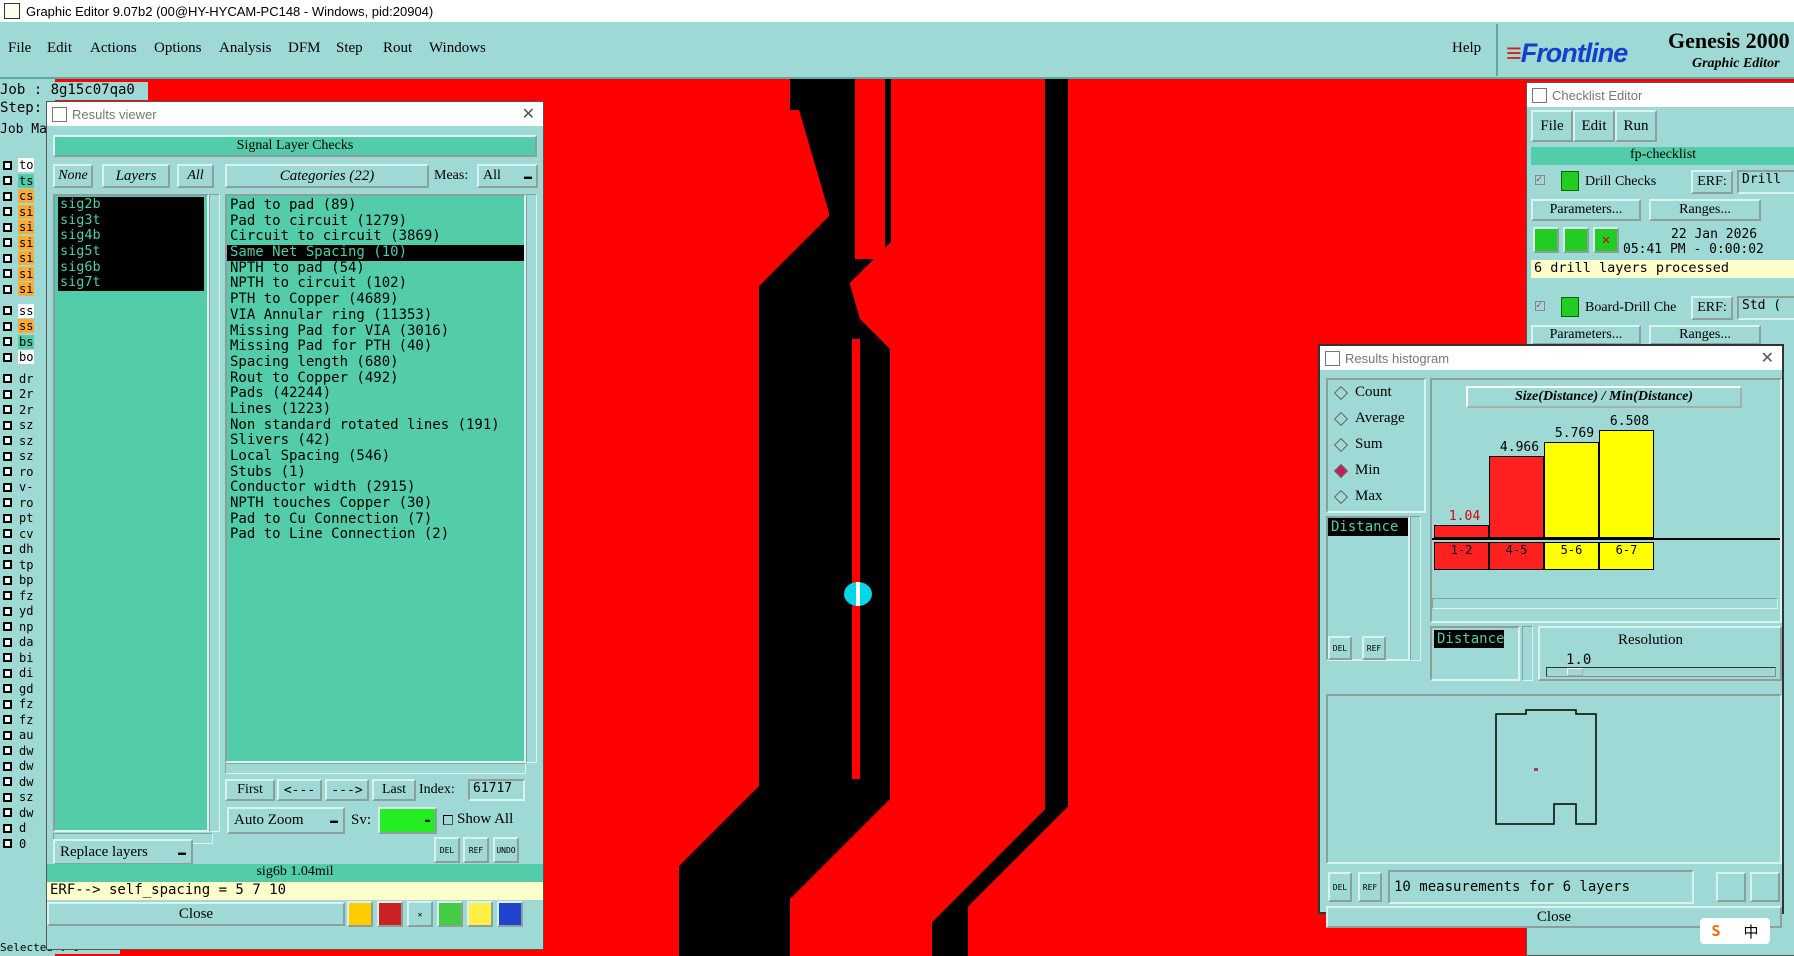 The image size is (1794, 956). Describe the element at coordinates (1461, 556) in the screenshot. I see `histogram-range-label: 1-2` at that location.